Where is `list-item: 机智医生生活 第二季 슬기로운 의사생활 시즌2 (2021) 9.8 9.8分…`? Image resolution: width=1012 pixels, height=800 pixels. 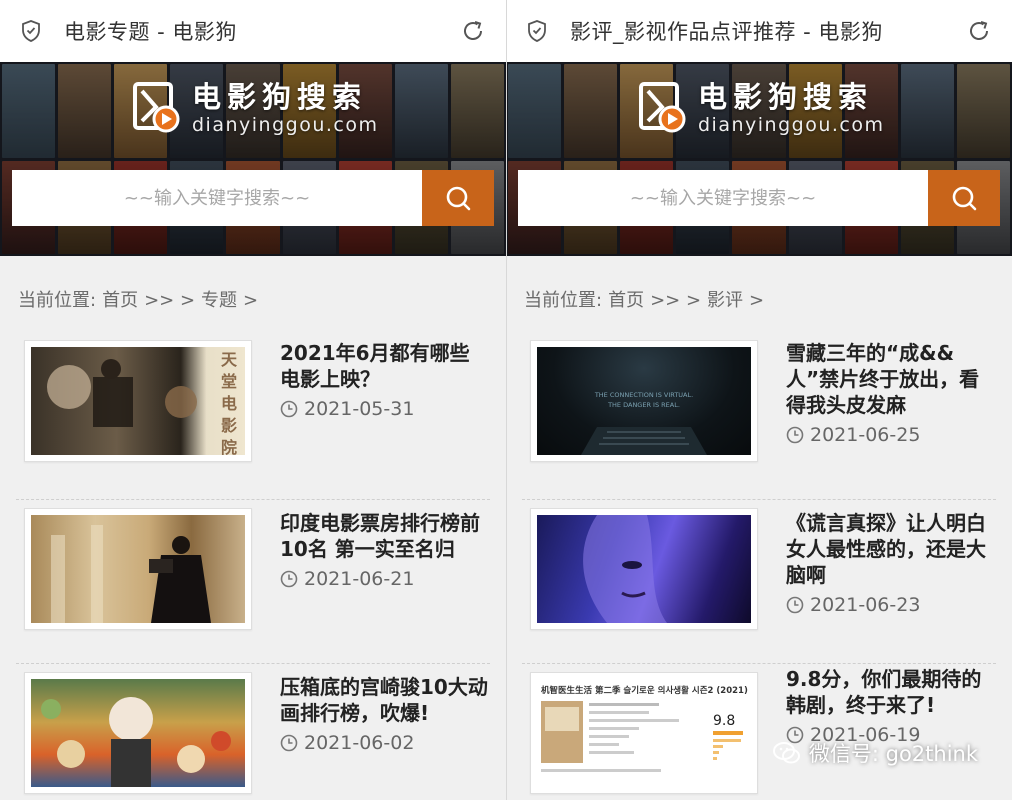 list-item: 机智医生生活 第二季 슬기로운 의사생활 시즌2 (2021) 9.8 9.8分… is located at coordinates (759, 732).